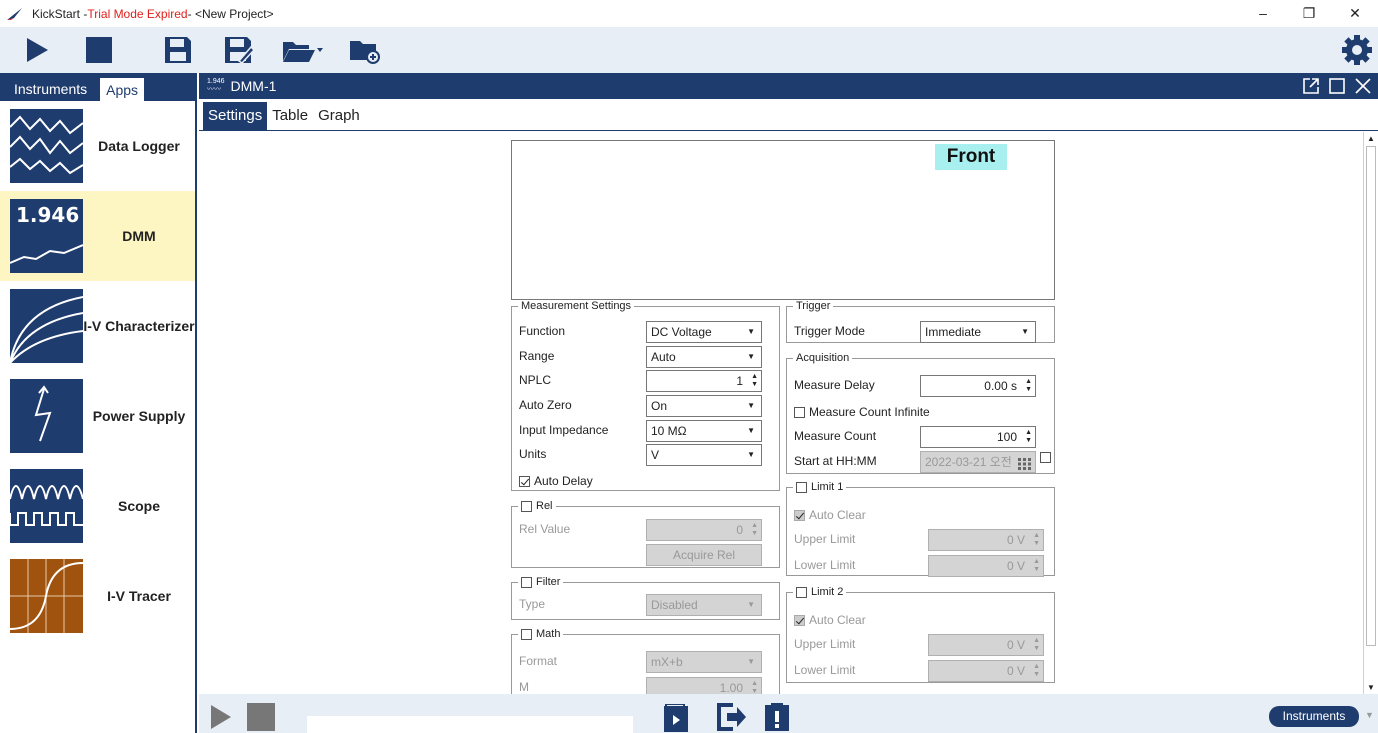 The width and height of the screenshot is (1378, 733). What do you see at coordinates (777, 717) in the screenshot?
I see `alert-log-icon` at bounding box center [777, 717].